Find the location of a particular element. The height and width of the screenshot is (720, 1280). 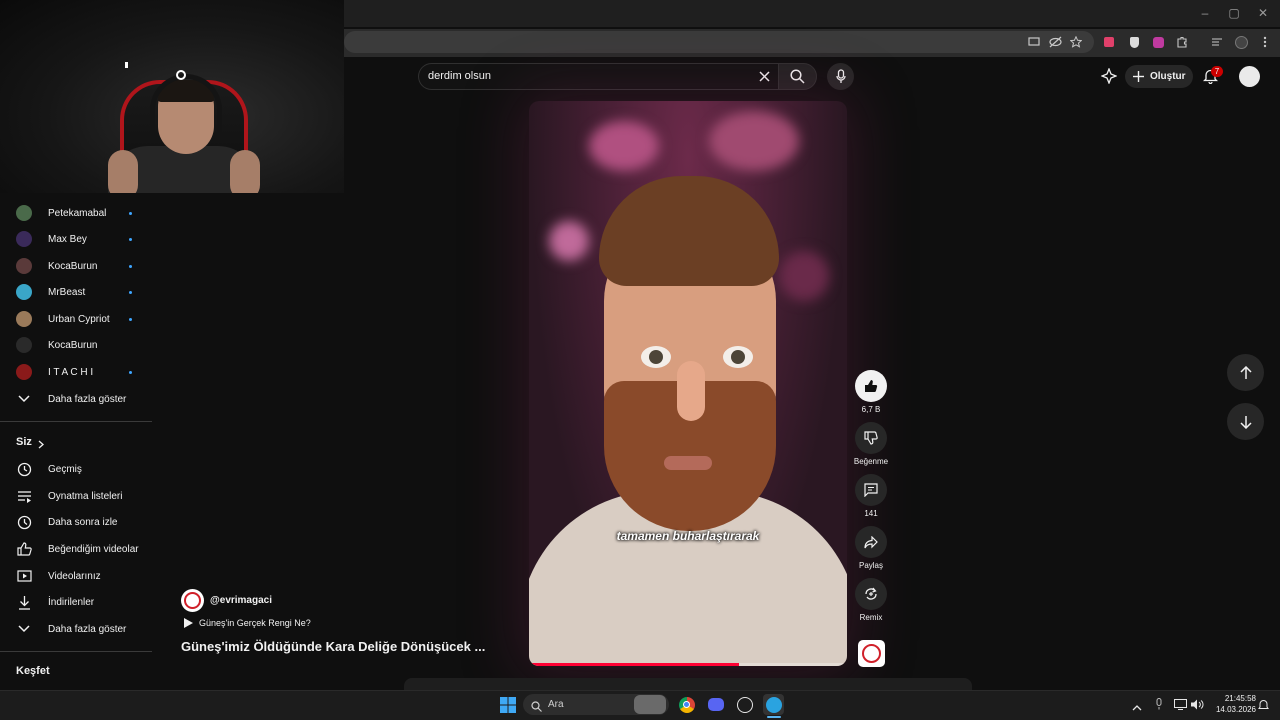

subscription-name: I T A C H I is located at coordinates (71, 372).